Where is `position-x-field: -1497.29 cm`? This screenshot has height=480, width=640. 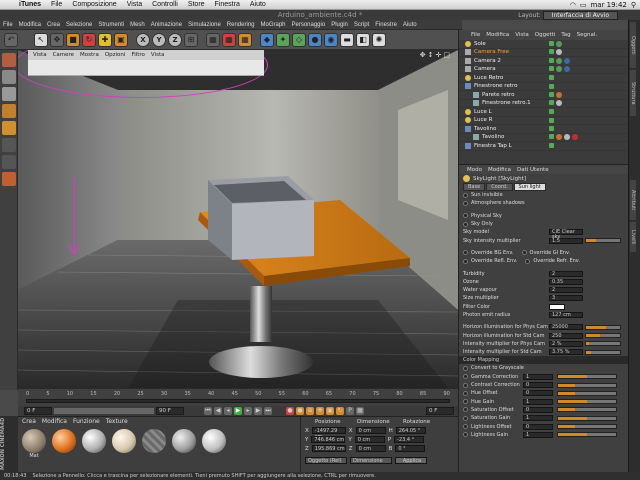 position-x-field: -1497.29 cm is located at coordinates (328, 433).